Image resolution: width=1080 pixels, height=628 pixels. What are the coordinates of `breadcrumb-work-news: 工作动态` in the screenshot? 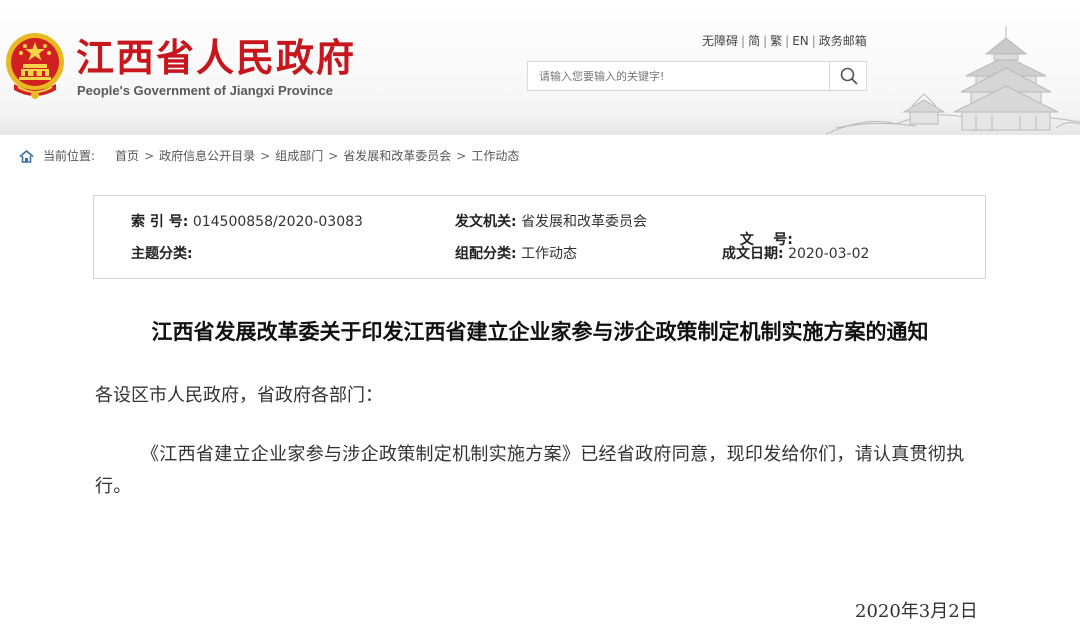 It's located at (495, 156).